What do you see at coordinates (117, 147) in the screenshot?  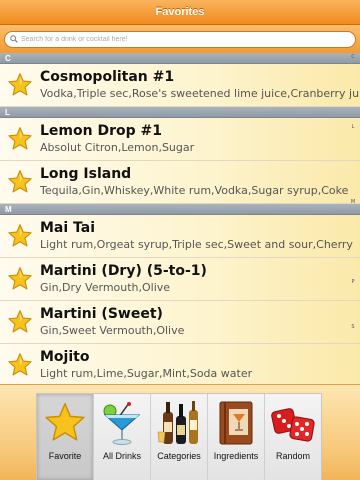 I see `drink-ingredients: Absolut Citron,Lemon,Sugar` at bounding box center [117, 147].